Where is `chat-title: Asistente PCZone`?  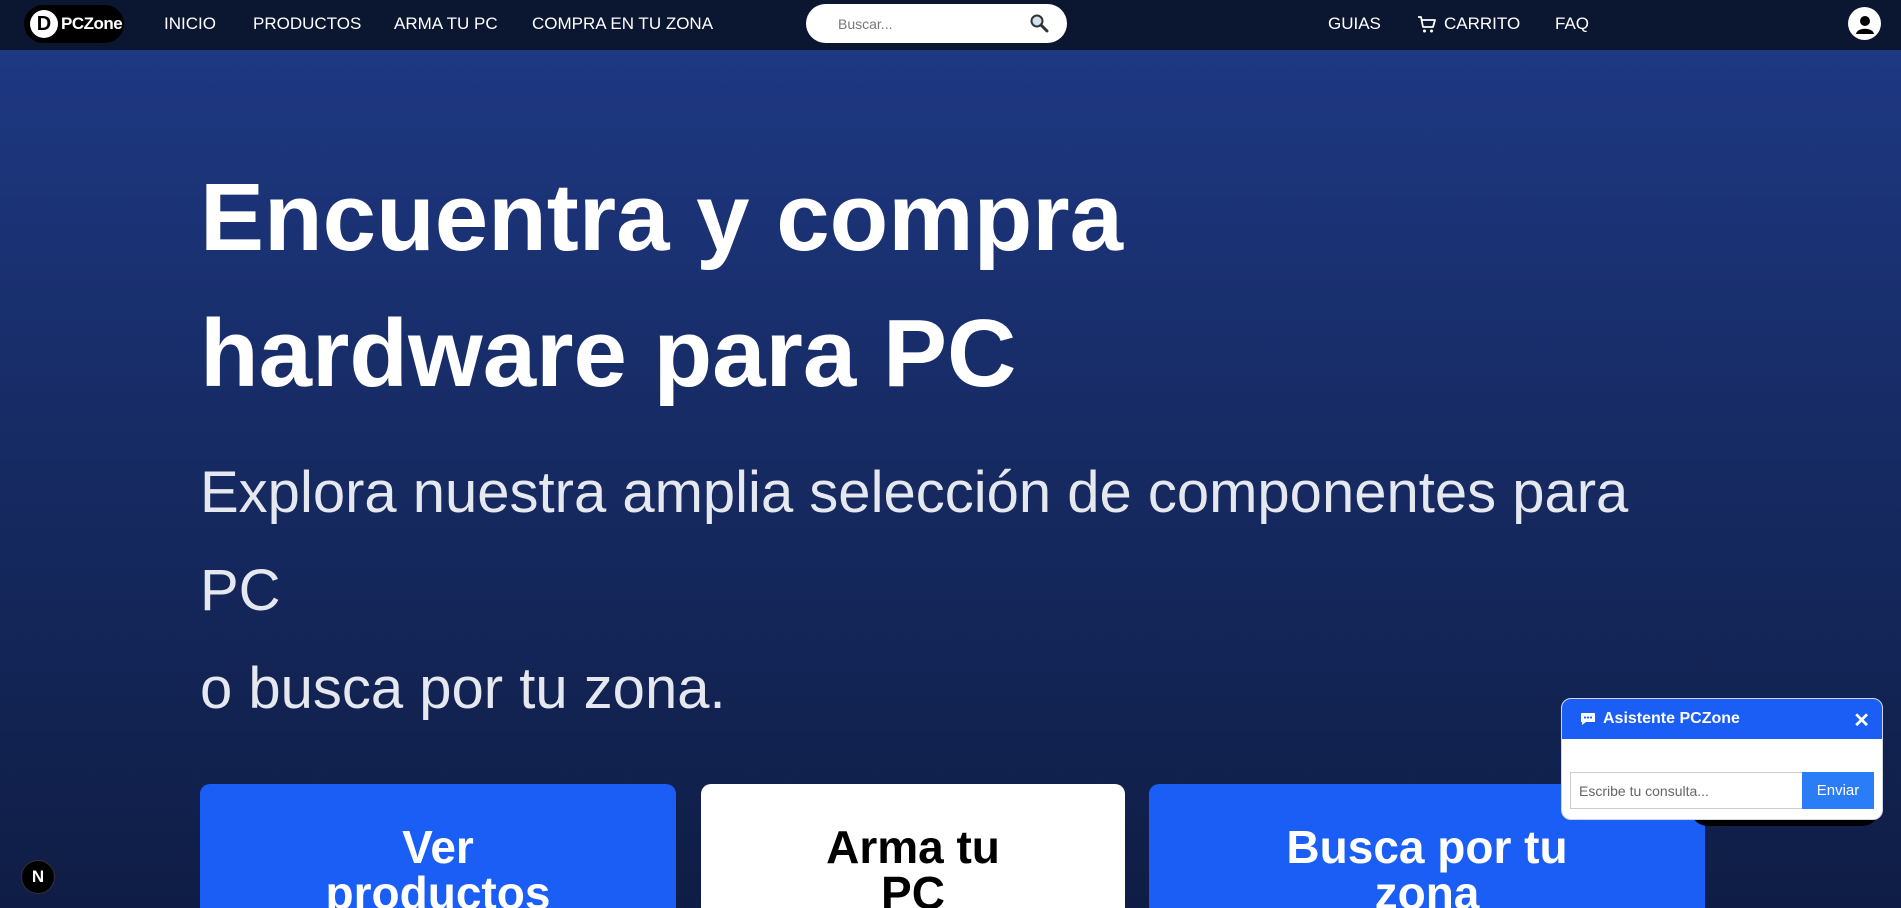 chat-title: Asistente PCZone is located at coordinates (1671, 718).